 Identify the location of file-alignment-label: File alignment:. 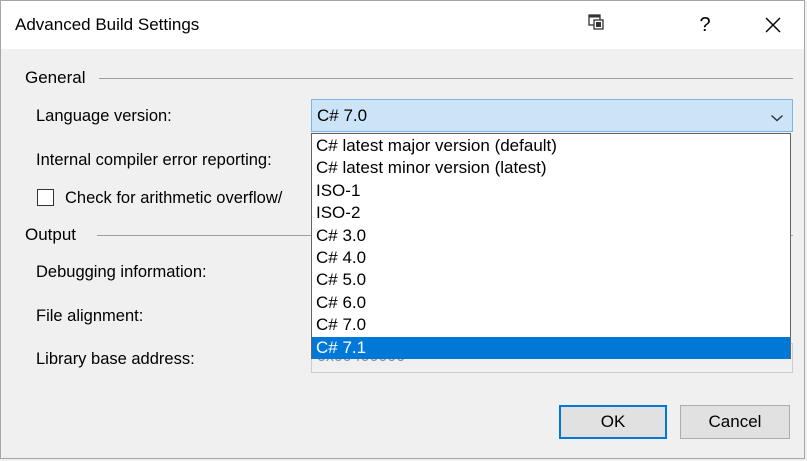
(90, 316).